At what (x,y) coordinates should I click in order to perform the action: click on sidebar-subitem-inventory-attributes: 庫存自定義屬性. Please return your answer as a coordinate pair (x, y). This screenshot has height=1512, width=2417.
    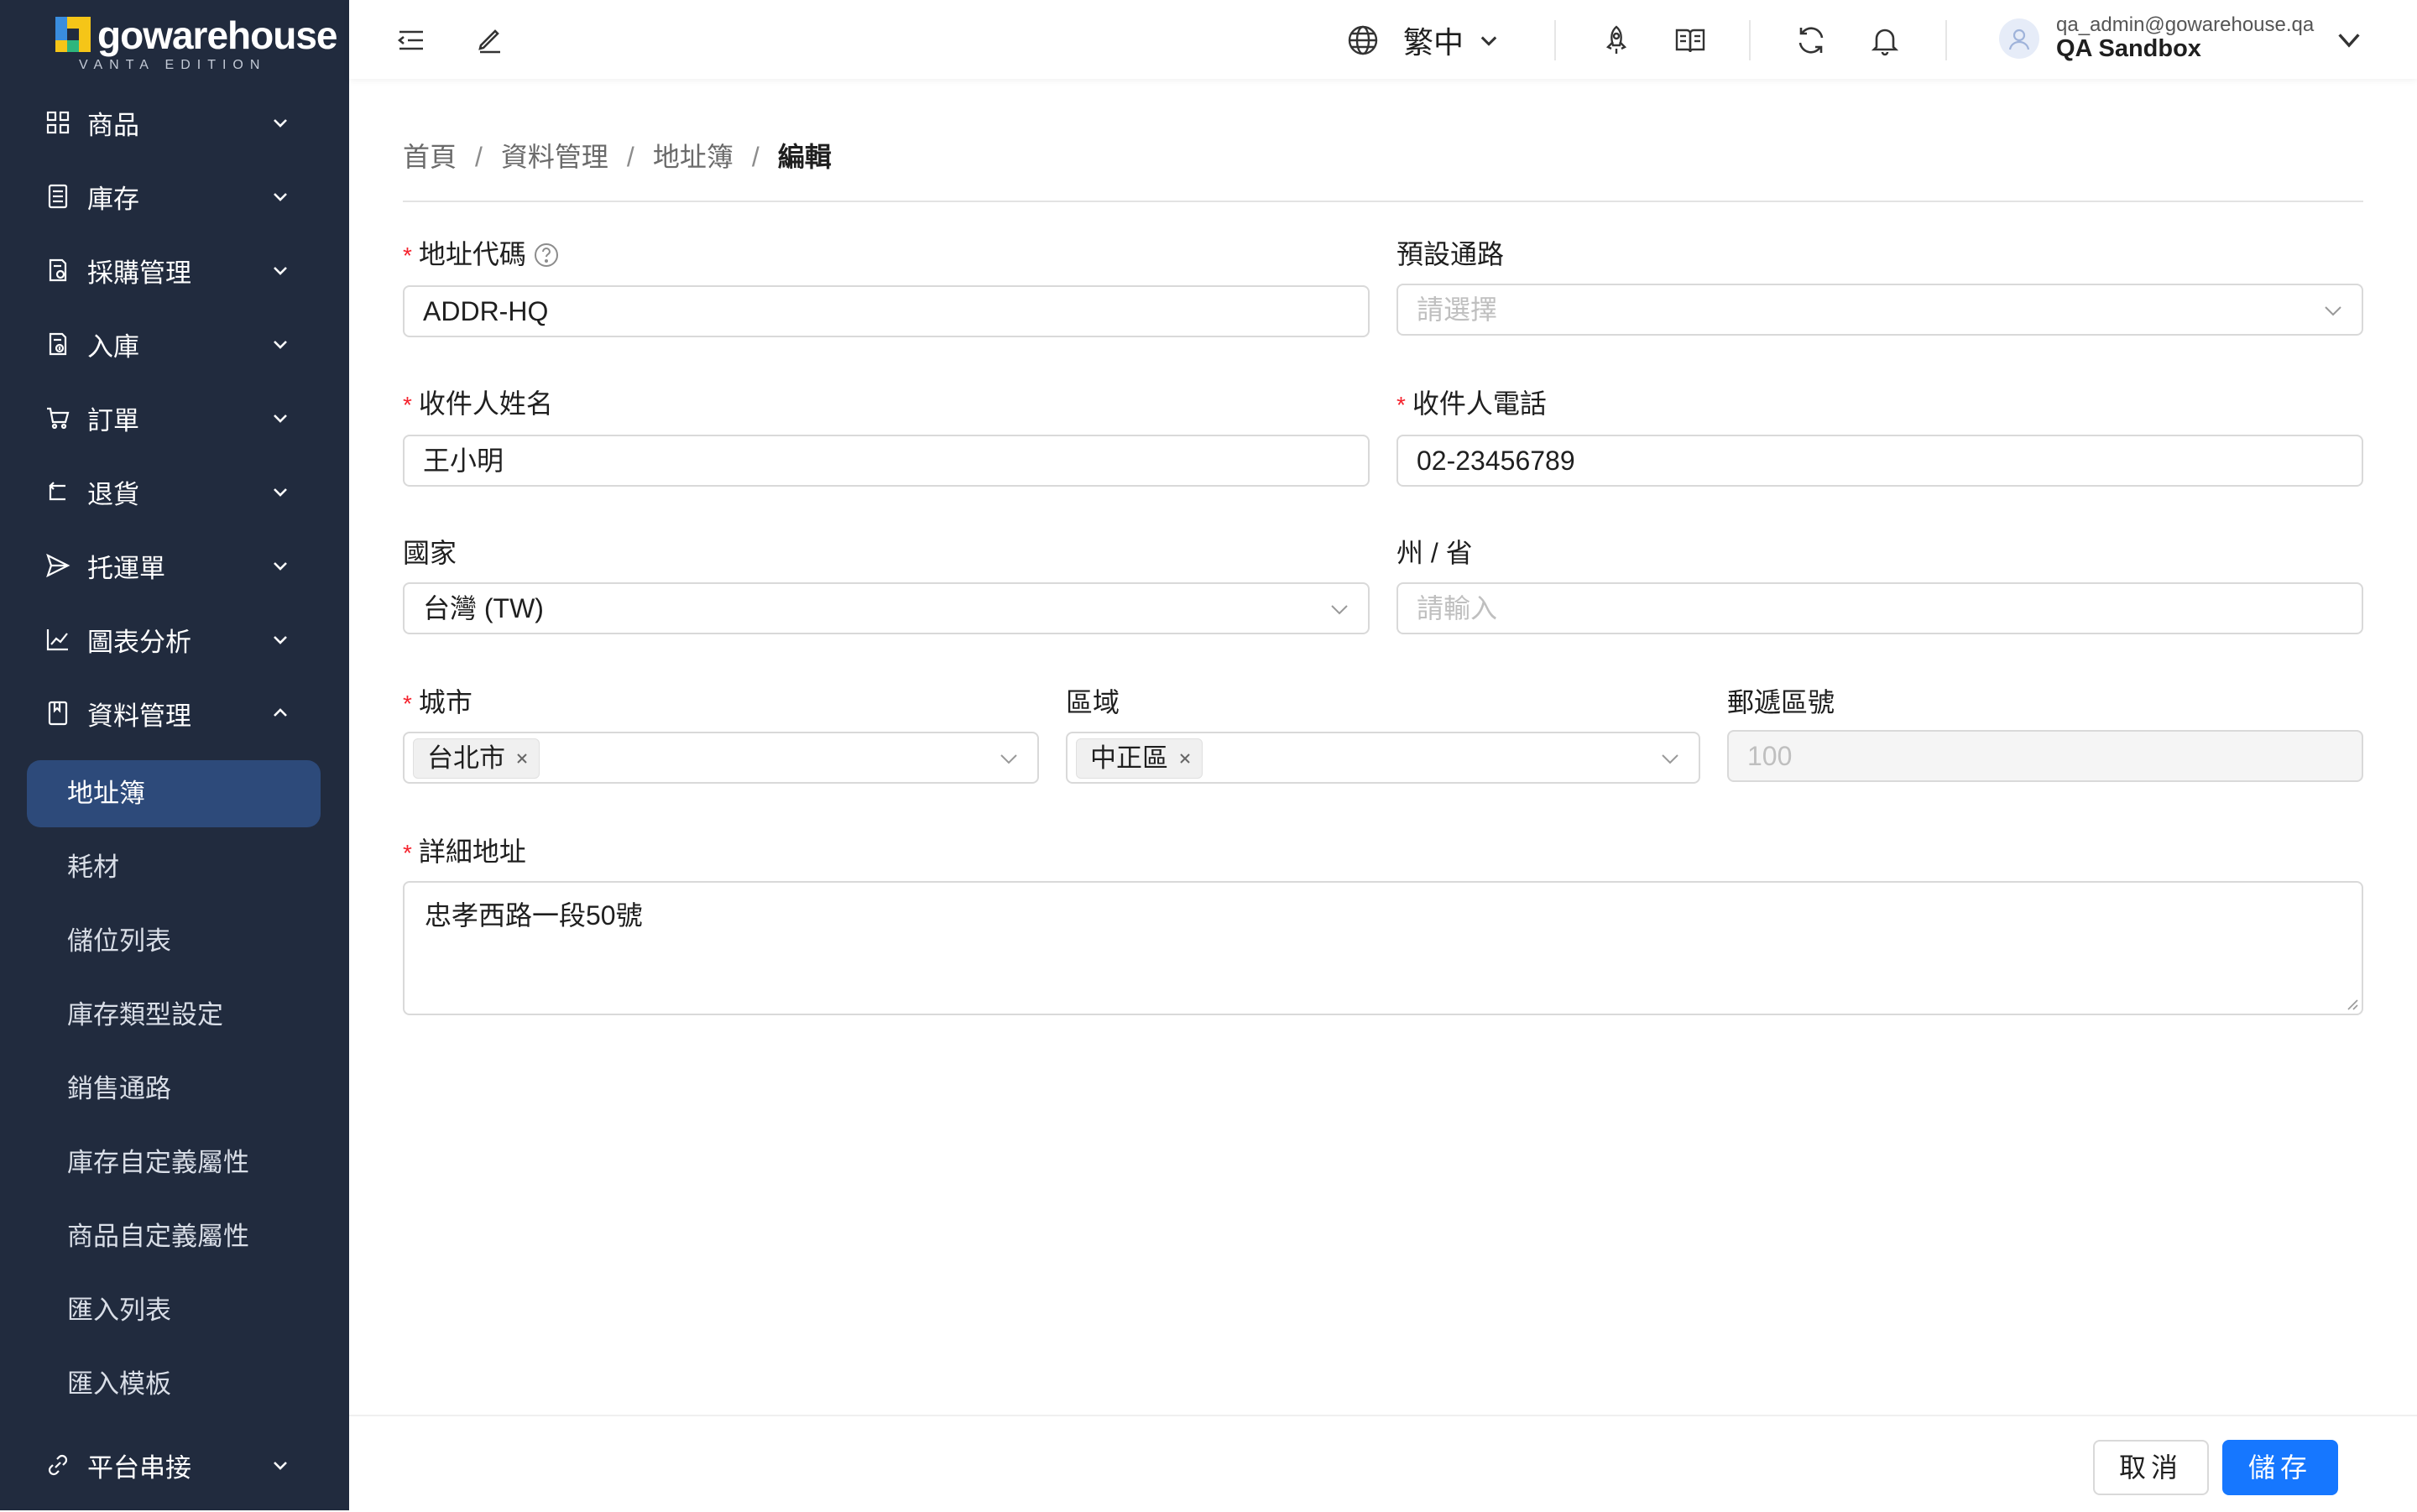
    Looking at the image, I should click on (174, 1163).